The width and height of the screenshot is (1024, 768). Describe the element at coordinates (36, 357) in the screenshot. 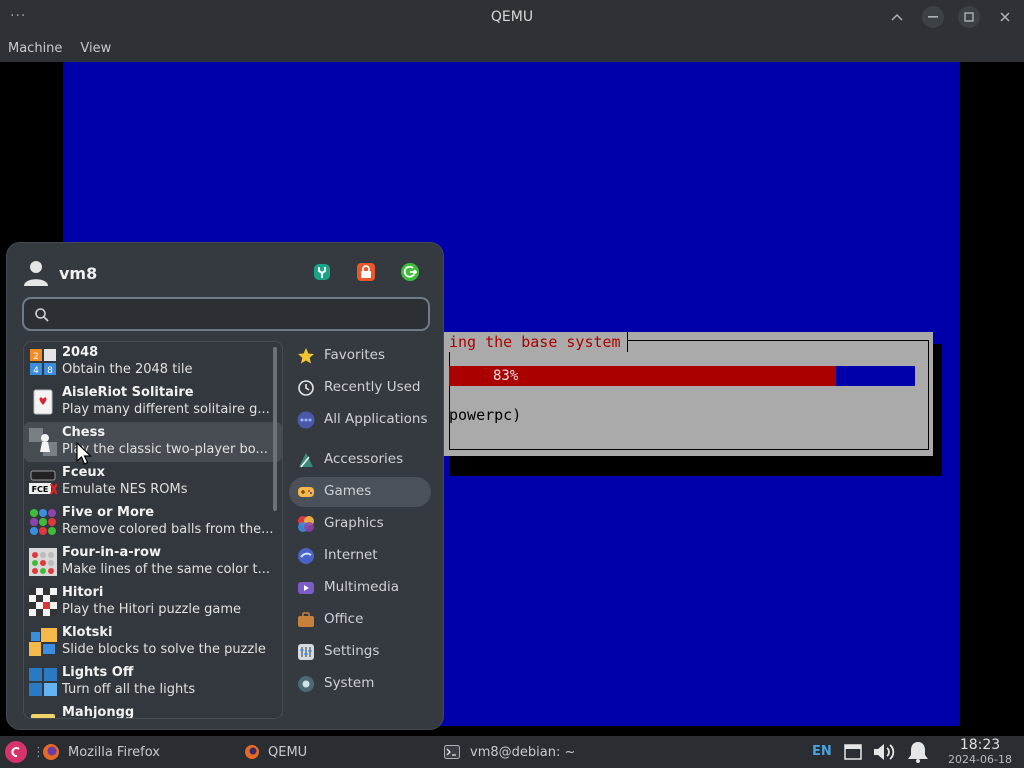

I see `svg-text: 2` at that location.